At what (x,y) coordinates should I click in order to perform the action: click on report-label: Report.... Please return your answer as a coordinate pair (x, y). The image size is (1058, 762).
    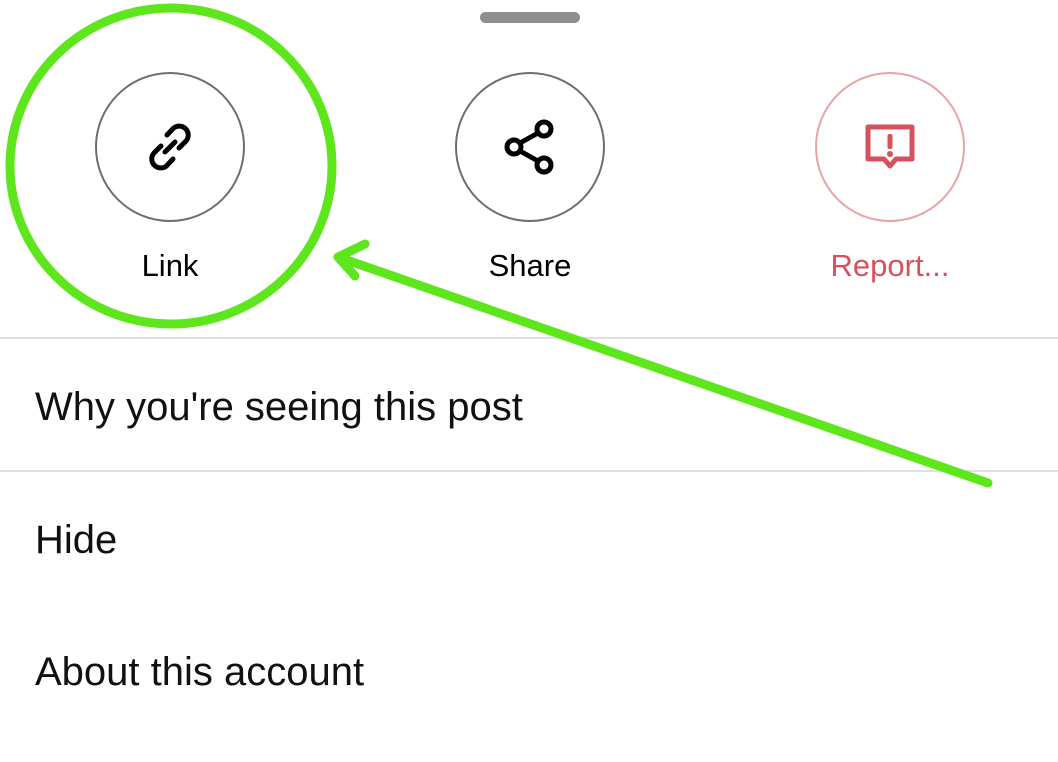
    Looking at the image, I should click on (890, 265).